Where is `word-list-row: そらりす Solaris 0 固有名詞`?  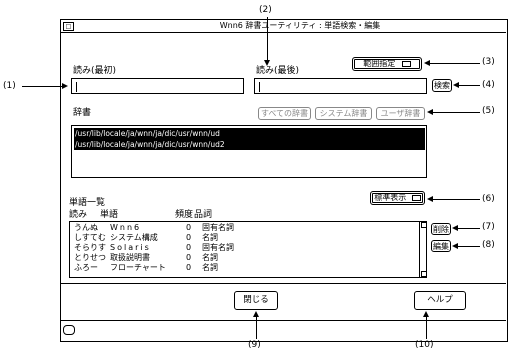
word-list-row: そらりす Solaris 0 固有名詞 is located at coordinates (174, 248).